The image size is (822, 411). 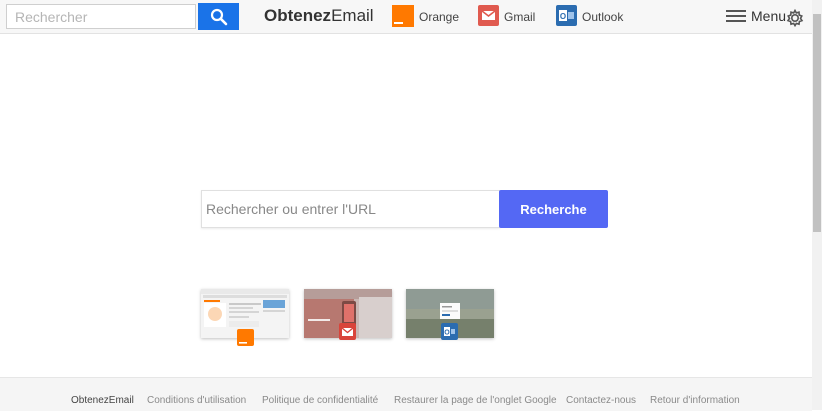 What do you see at coordinates (450, 314) in the screenshot?
I see `outlook-shortcut-tile: O` at bounding box center [450, 314].